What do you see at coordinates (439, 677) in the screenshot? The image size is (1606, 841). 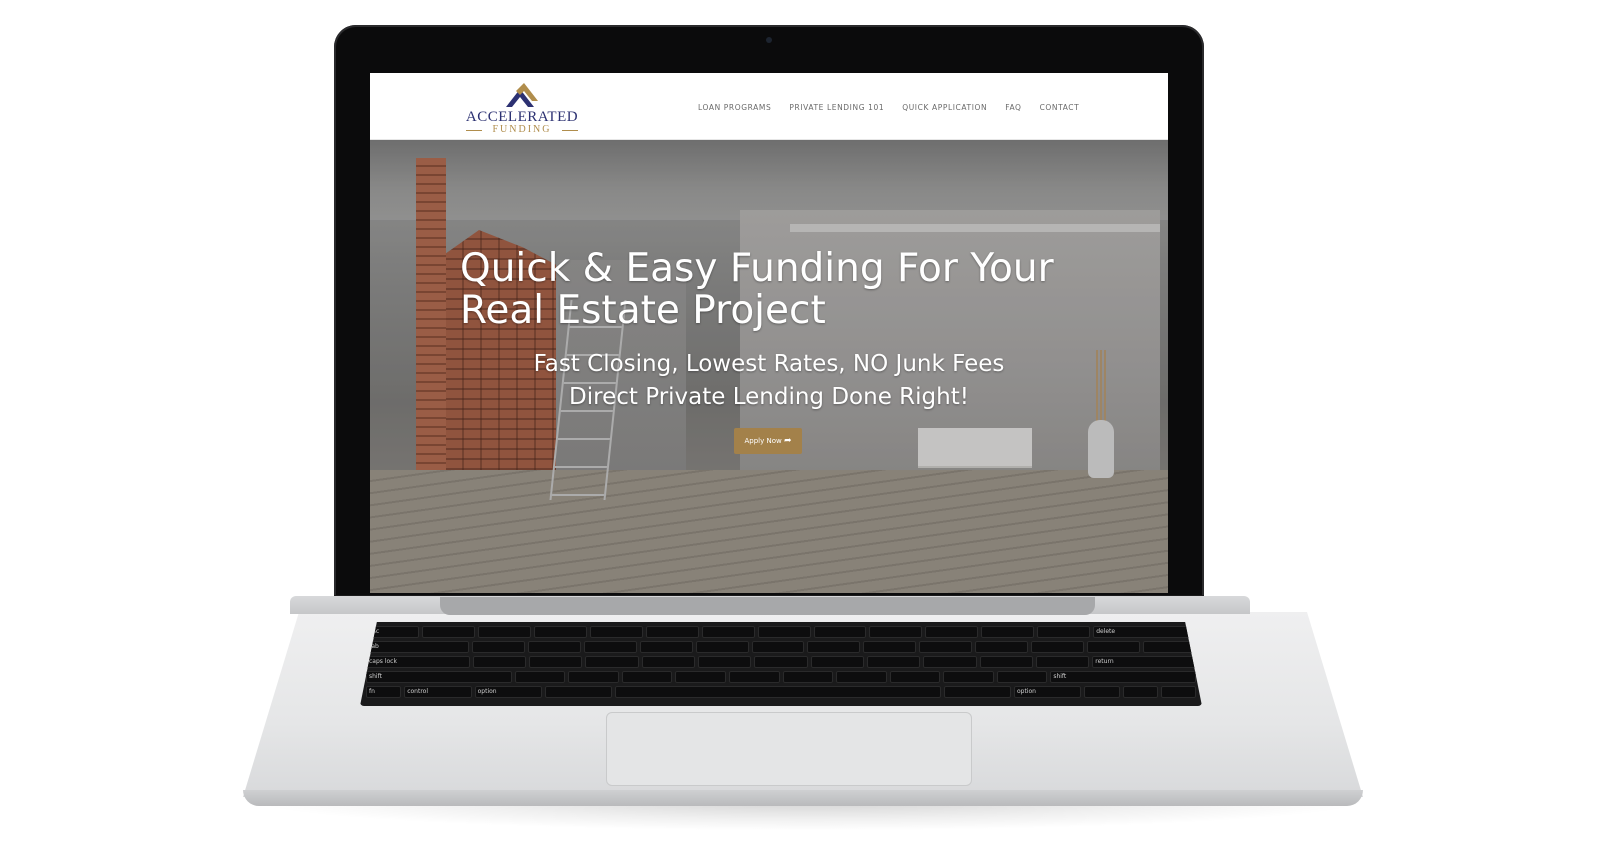 I see `key-shift-left: shift` at bounding box center [439, 677].